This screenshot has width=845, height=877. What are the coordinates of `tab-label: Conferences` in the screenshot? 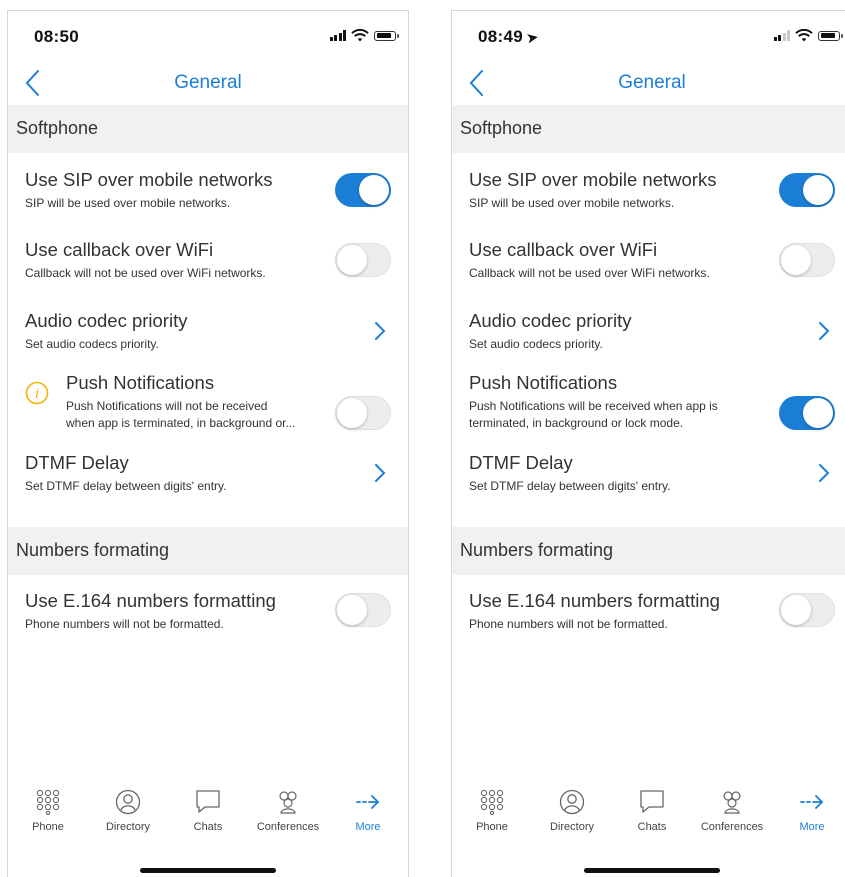 It's located at (288, 827).